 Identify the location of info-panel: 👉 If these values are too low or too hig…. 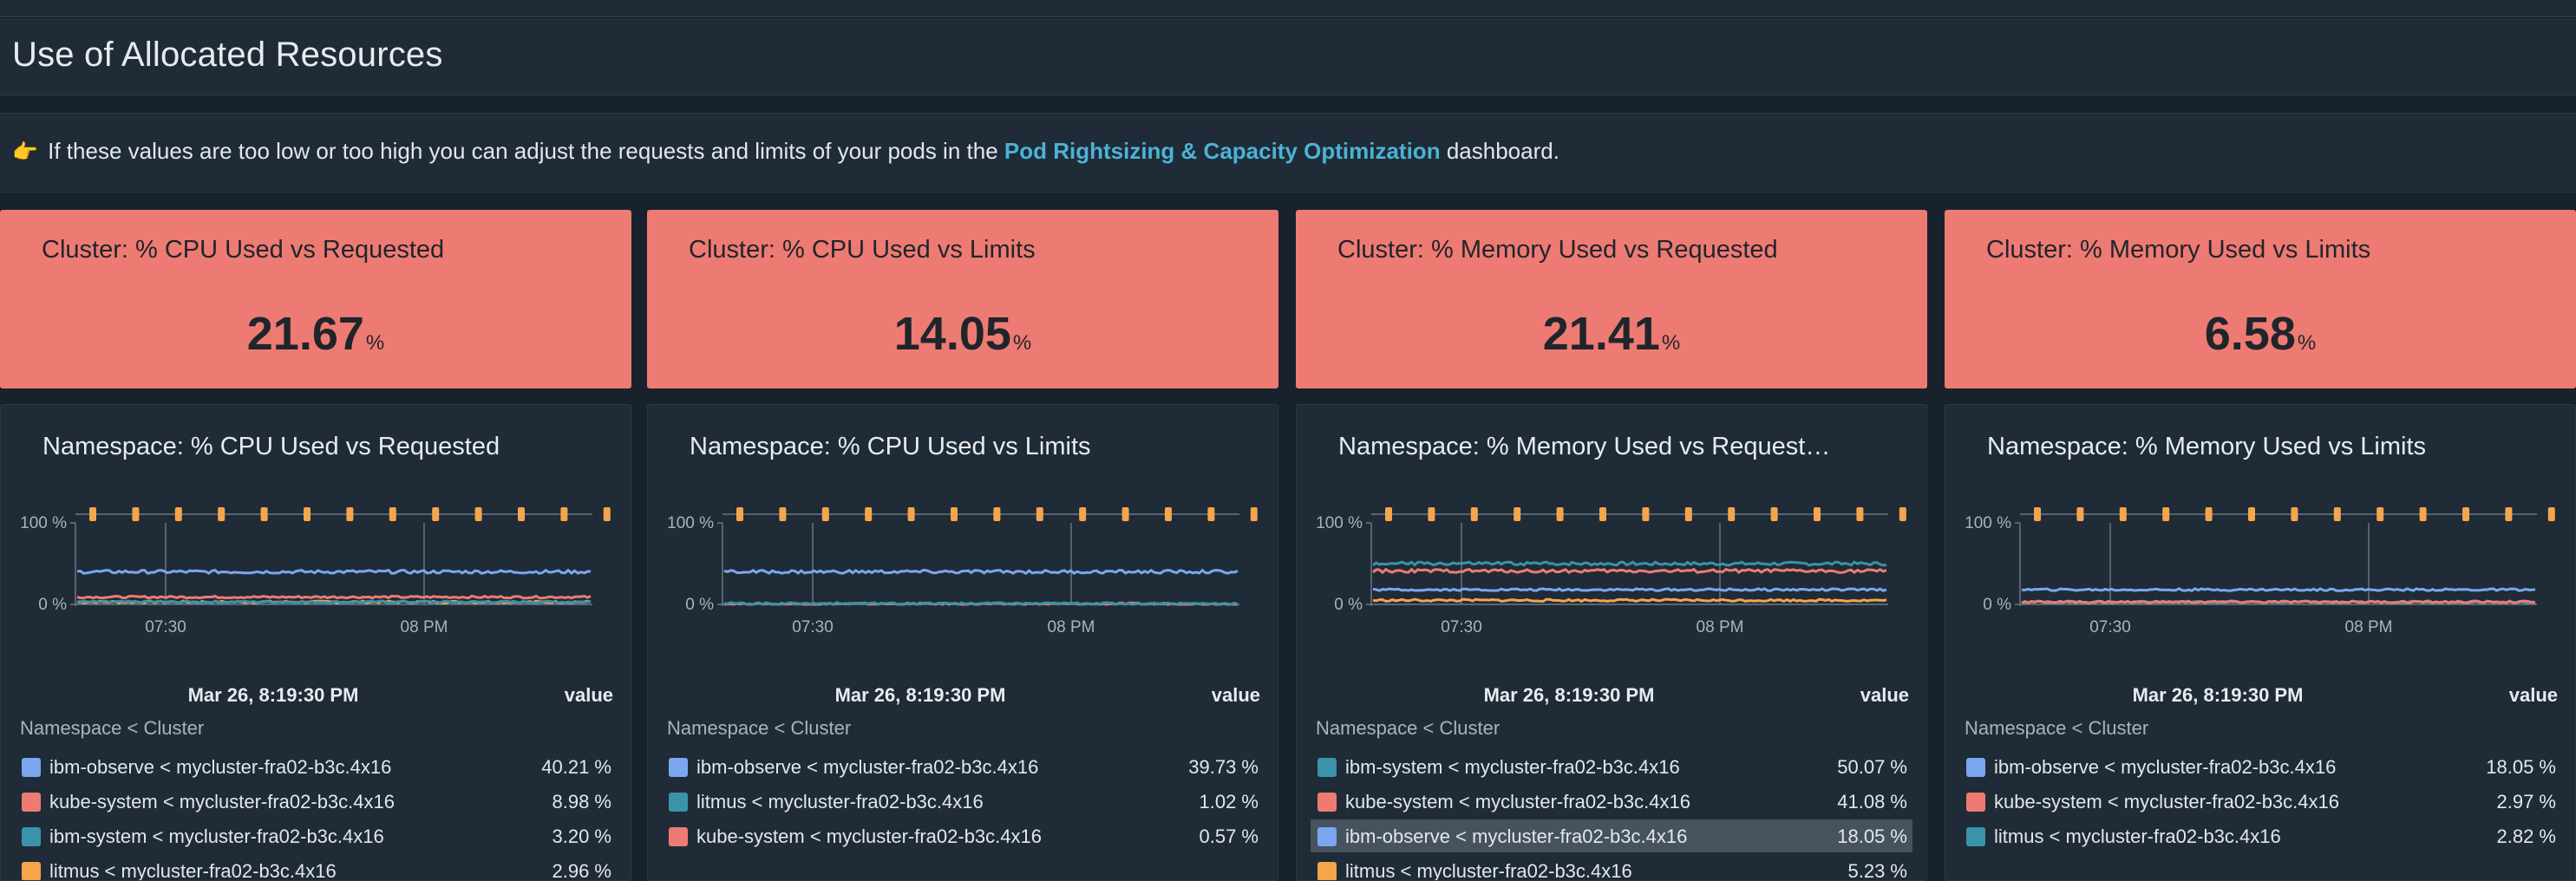
(1288, 153).